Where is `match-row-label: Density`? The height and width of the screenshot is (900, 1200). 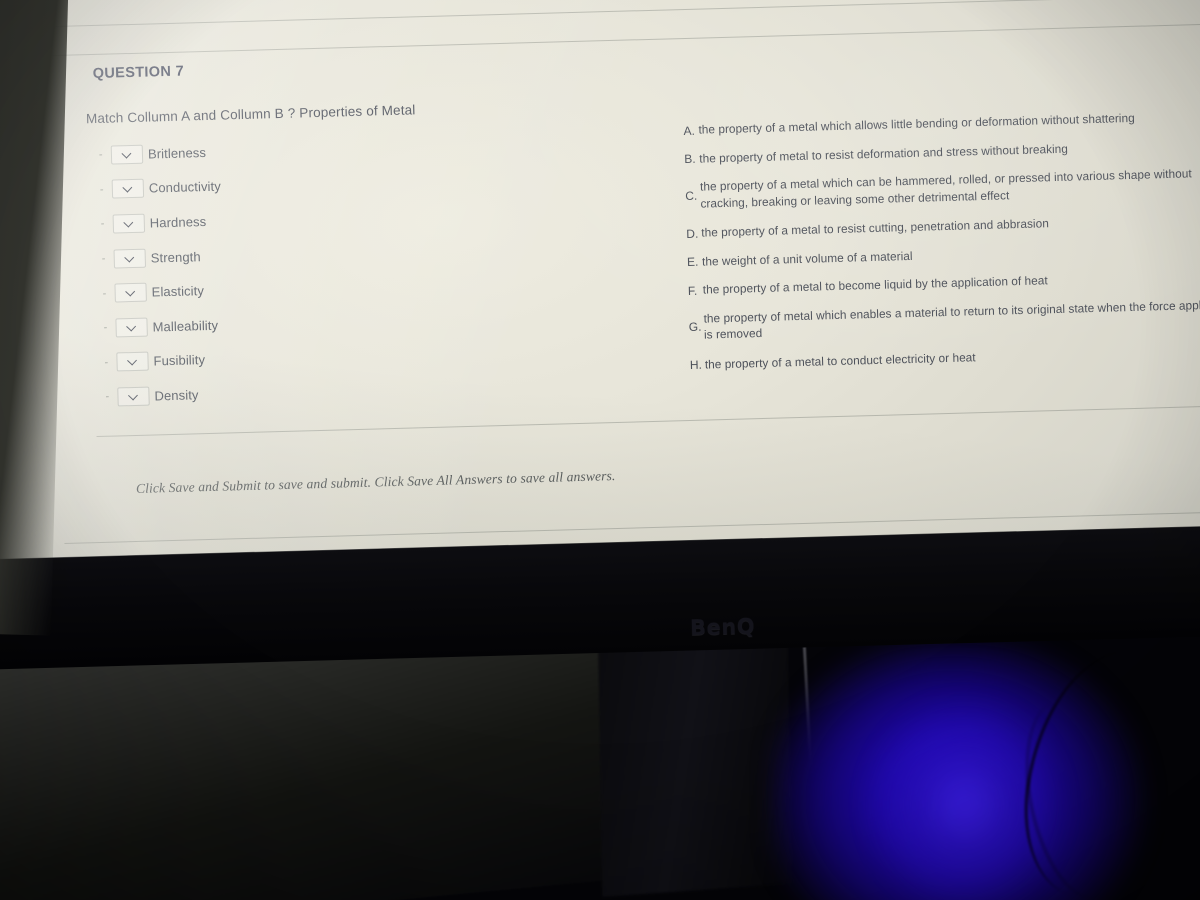 match-row-label: Density is located at coordinates (176, 395).